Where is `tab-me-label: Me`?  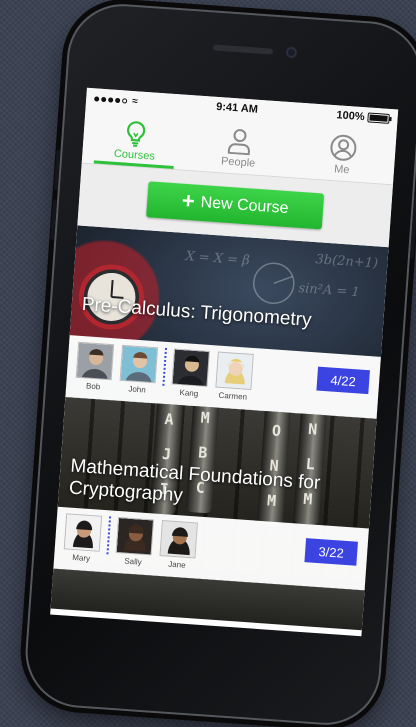
tab-me-label: Me is located at coordinates (341, 170).